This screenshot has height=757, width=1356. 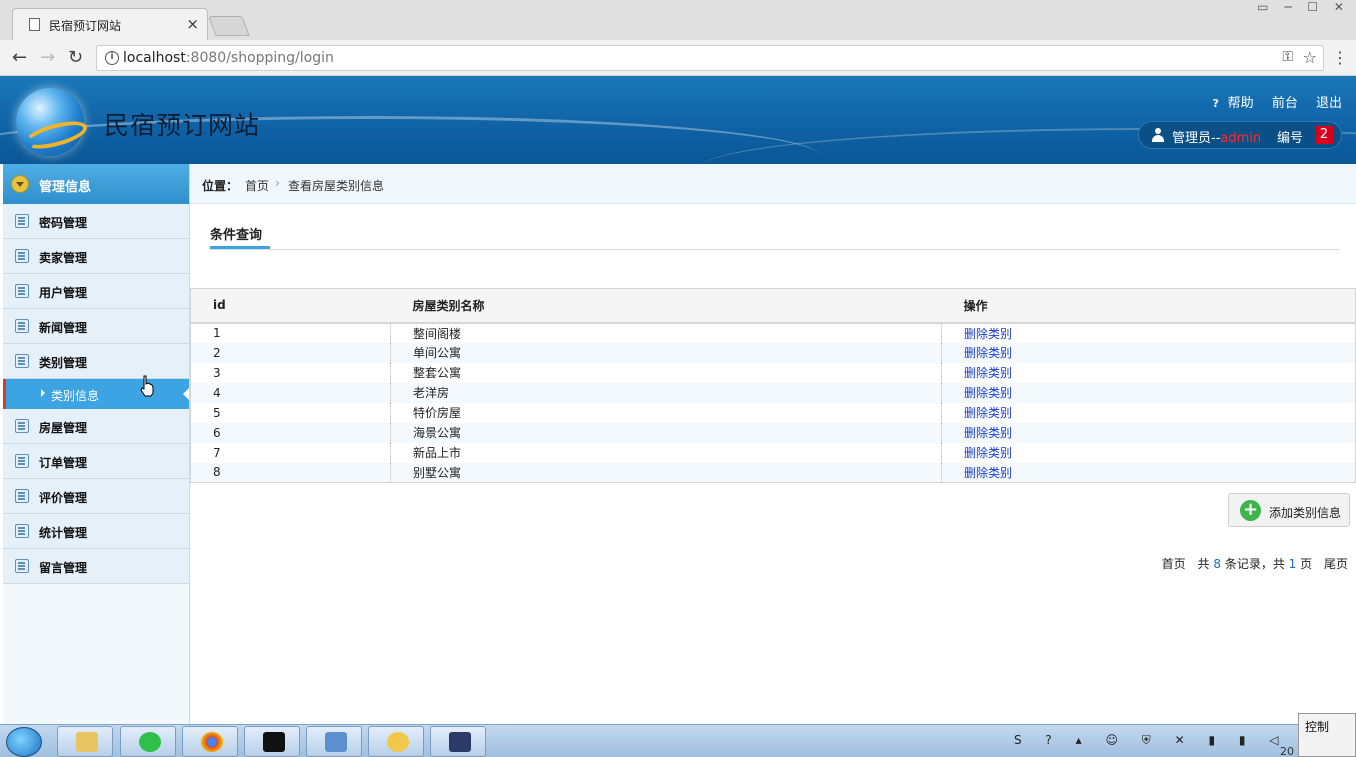 What do you see at coordinates (96, 361) in the screenshot?
I see `sidebar-item-categories: 类别管理` at bounding box center [96, 361].